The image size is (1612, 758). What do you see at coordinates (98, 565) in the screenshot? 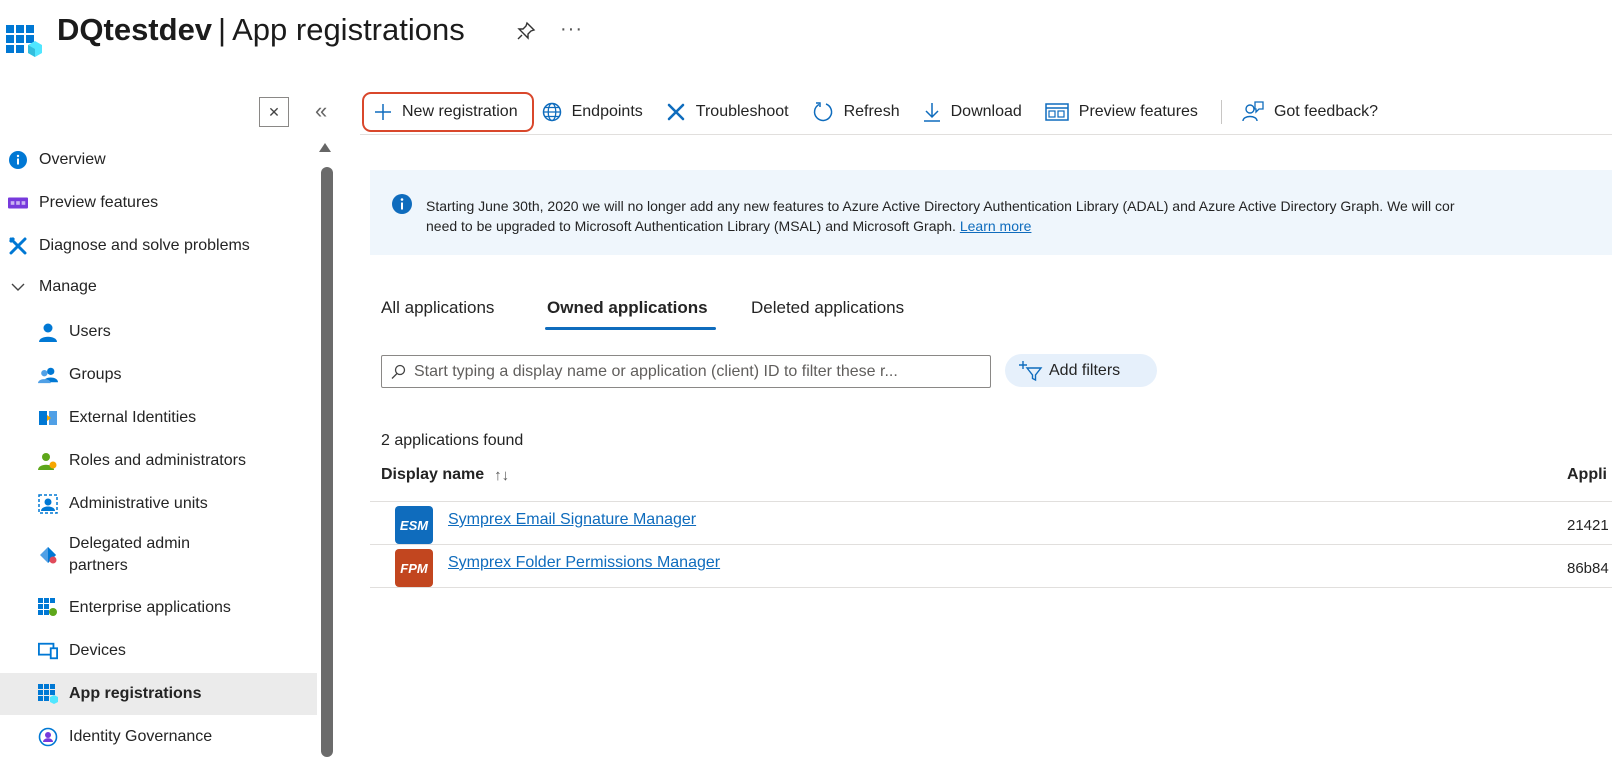
I see `sidebar-item-label-line2: partners` at bounding box center [98, 565].